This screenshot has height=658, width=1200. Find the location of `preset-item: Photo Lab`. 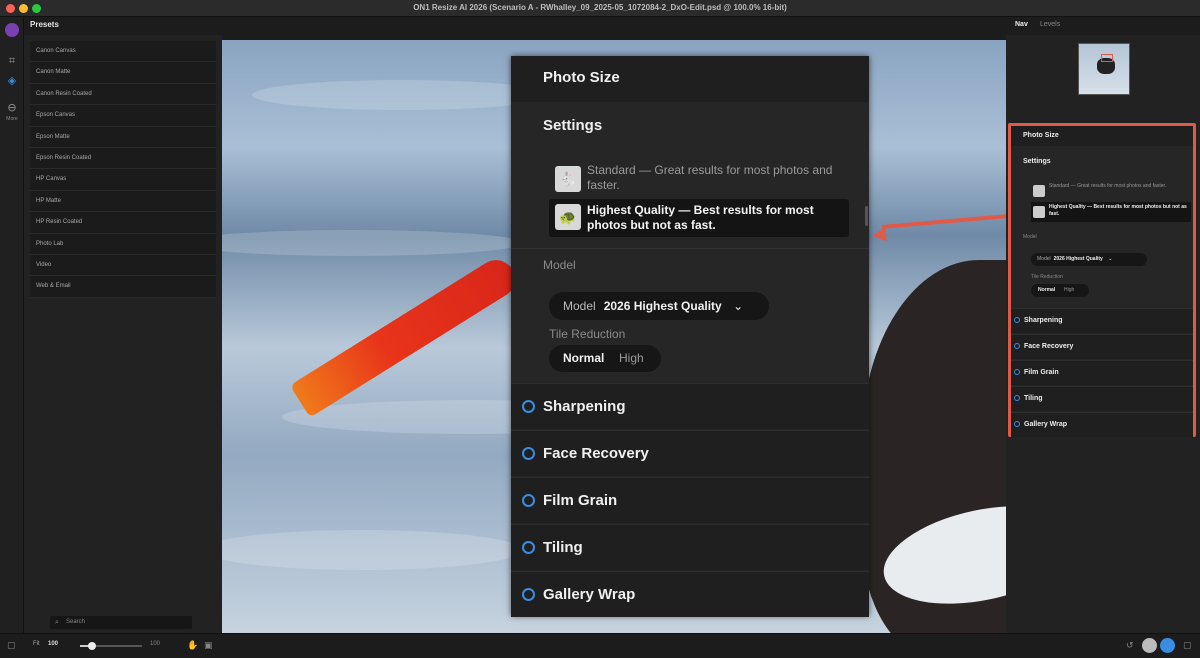

preset-item: Photo Lab is located at coordinates (123, 244).